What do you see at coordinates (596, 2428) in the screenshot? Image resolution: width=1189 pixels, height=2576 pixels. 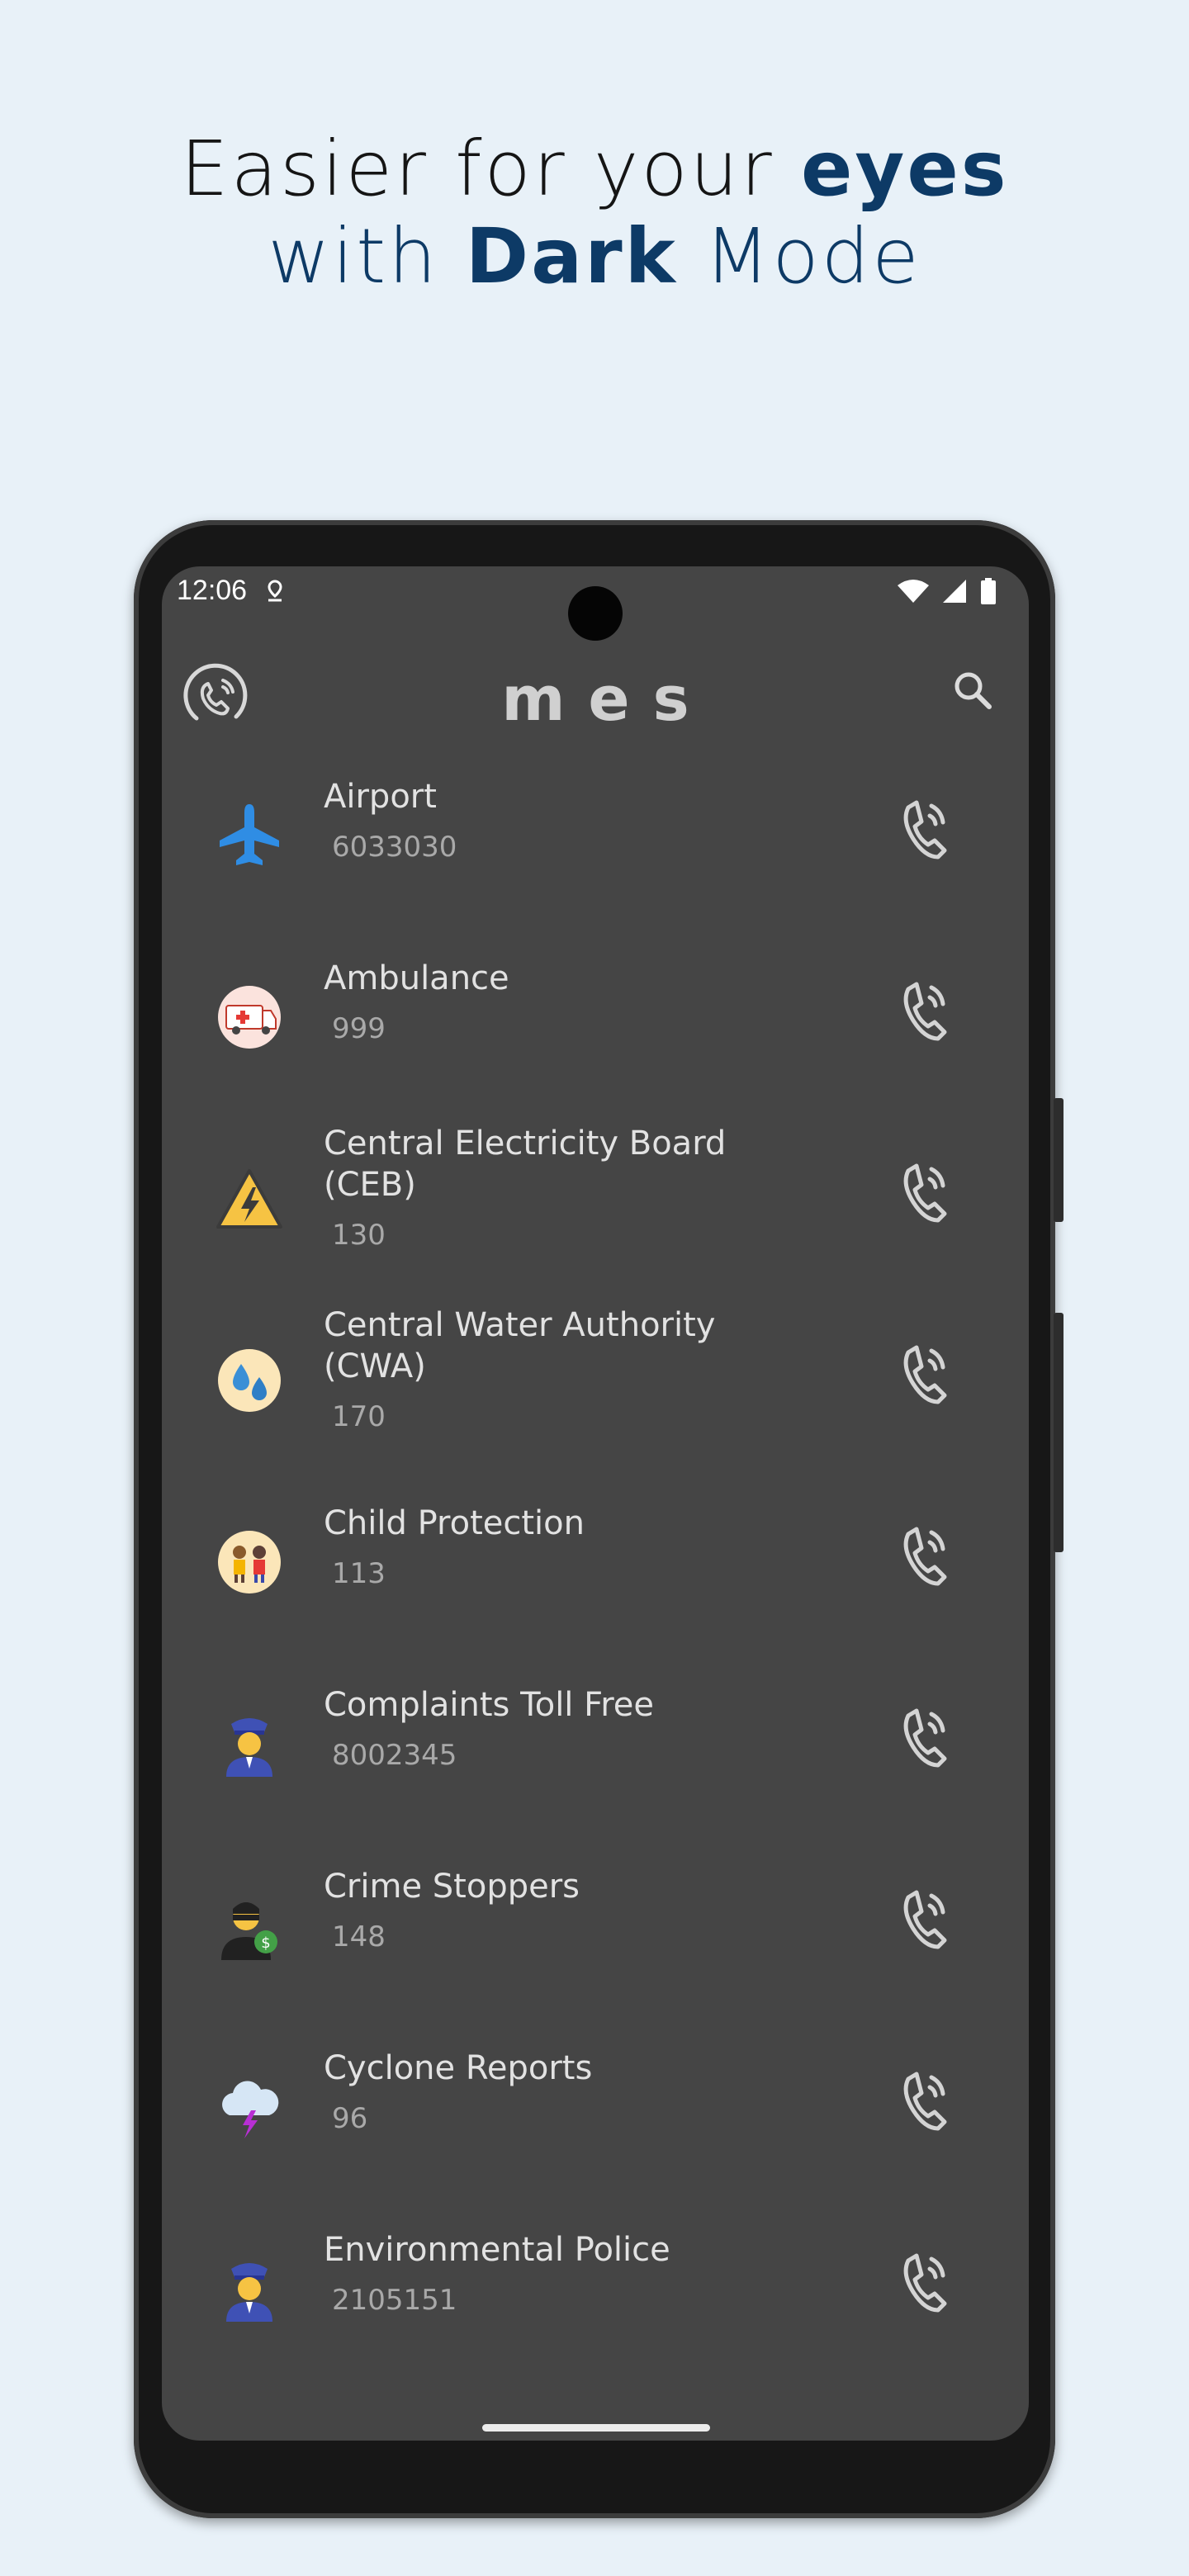 I see `home-indicator` at bounding box center [596, 2428].